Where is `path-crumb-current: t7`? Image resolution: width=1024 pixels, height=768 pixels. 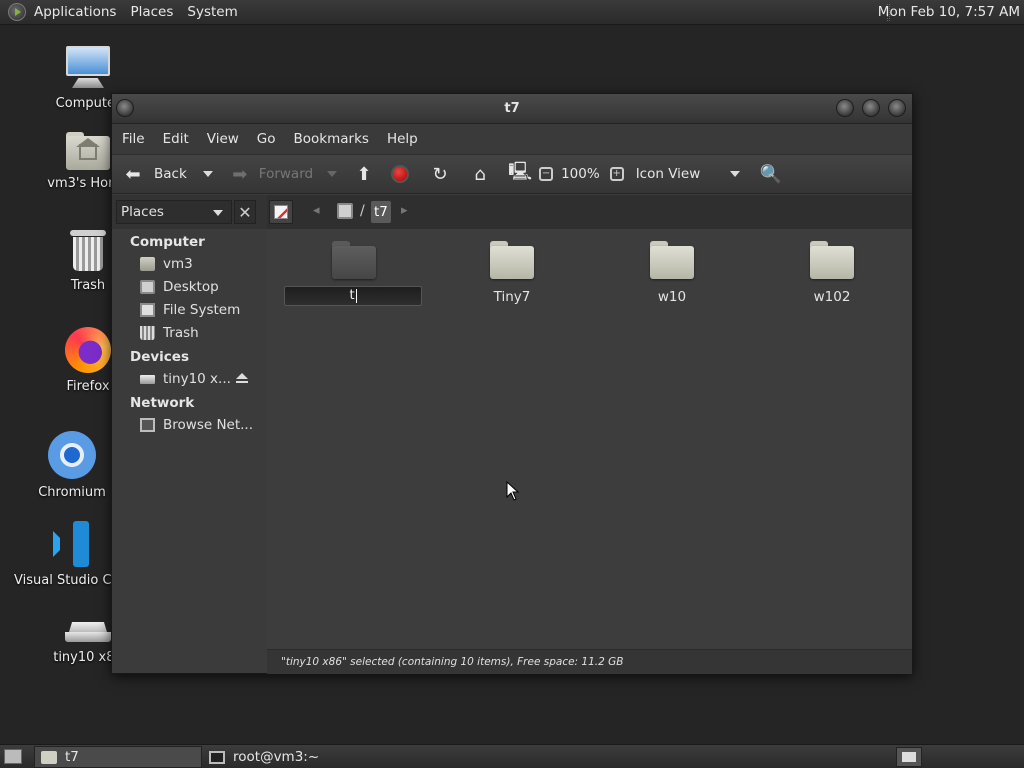
path-crumb-current: t7 is located at coordinates (381, 212).